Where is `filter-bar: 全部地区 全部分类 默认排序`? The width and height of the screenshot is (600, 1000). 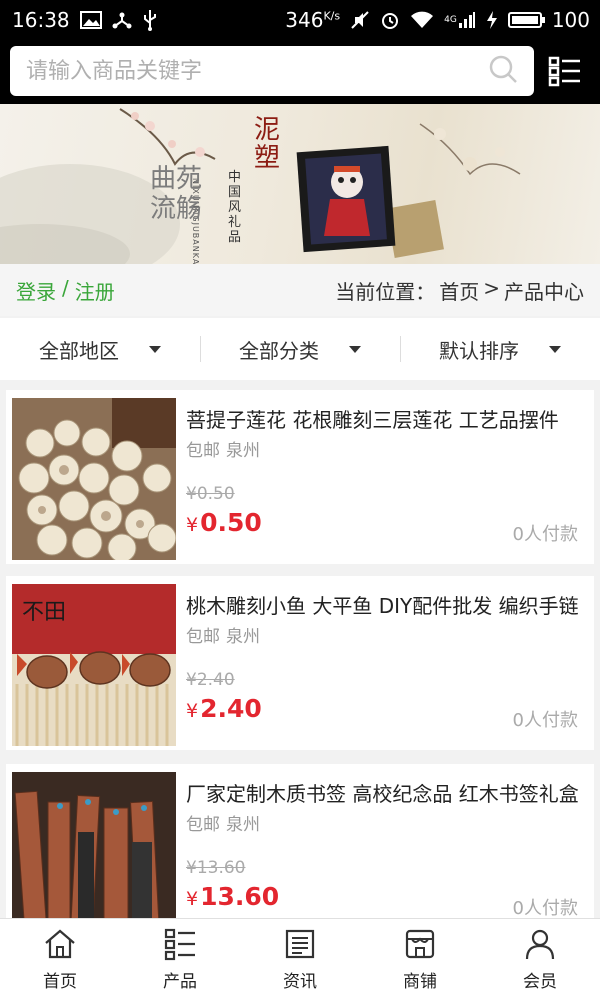
filter-bar: 全部地区 全部分类 默认排序 is located at coordinates (300, 349).